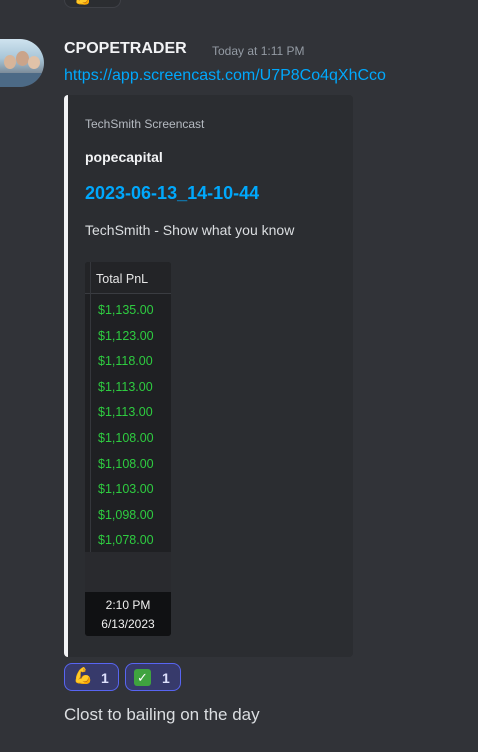 This screenshot has height=752, width=478. I want to click on check-mark-icon: ✓, so click(142, 677).